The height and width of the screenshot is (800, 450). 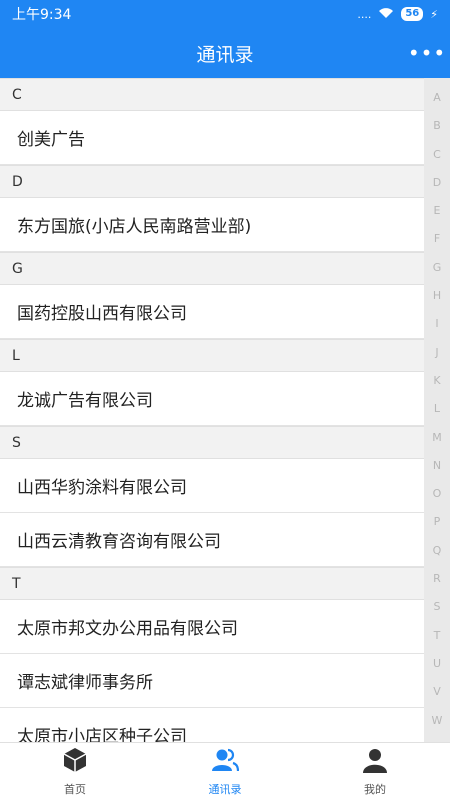 What do you see at coordinates (212, 268) in the screenshot?
I see `section-header-g: G` at bounding box center [212, 268].